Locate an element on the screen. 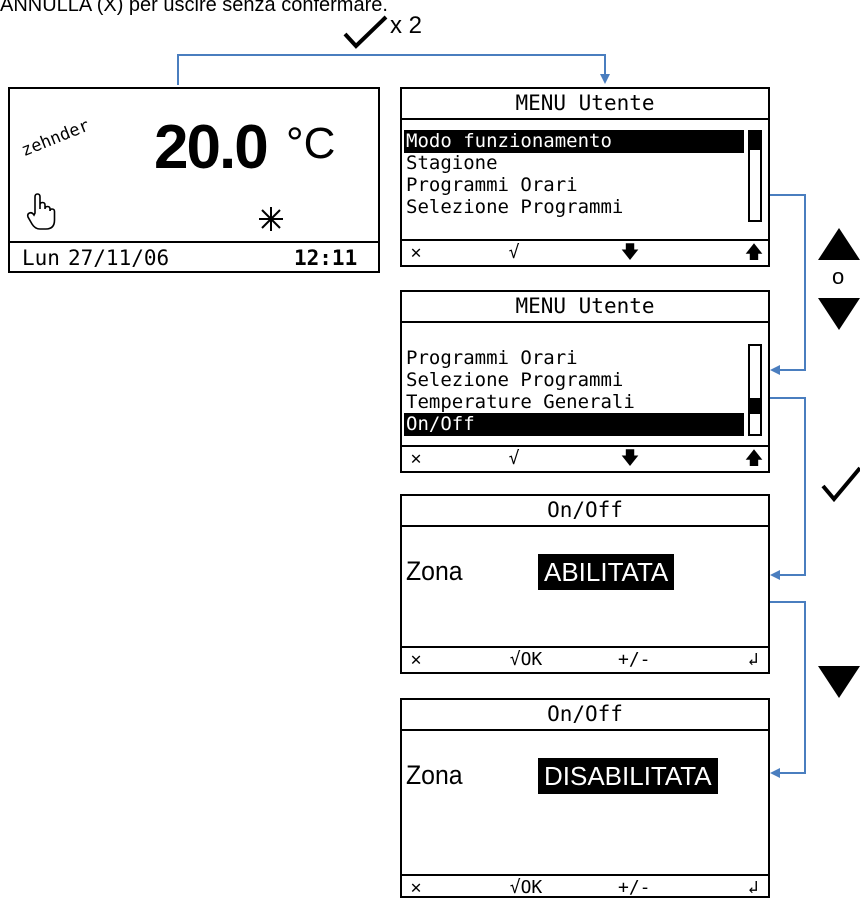 This screenshot has width=860, height=898. snowflake-icon is located at coordinates (271, 219).